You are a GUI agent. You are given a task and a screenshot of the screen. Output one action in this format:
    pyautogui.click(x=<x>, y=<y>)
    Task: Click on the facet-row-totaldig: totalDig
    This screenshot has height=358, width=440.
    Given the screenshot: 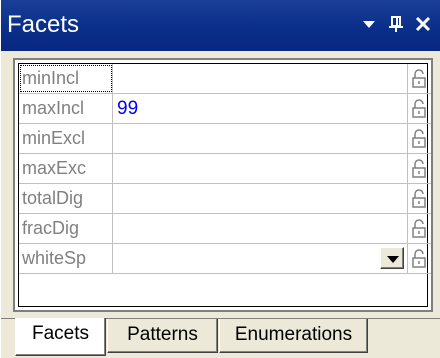 What is the action you would take?
    pyautogui.click(x=225, y=199)
    